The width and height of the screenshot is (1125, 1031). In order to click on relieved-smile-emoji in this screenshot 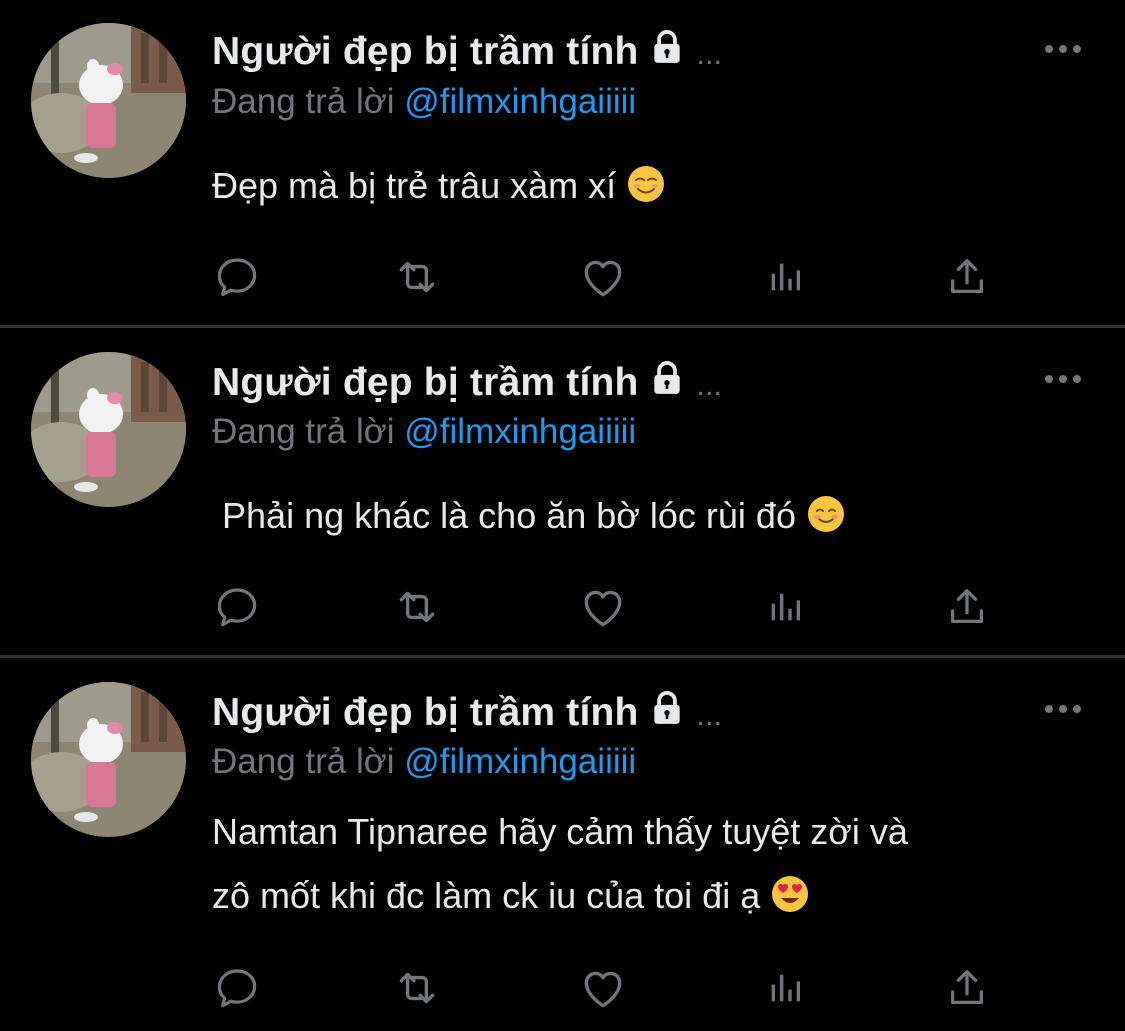, I will do `click(646, 184)`.